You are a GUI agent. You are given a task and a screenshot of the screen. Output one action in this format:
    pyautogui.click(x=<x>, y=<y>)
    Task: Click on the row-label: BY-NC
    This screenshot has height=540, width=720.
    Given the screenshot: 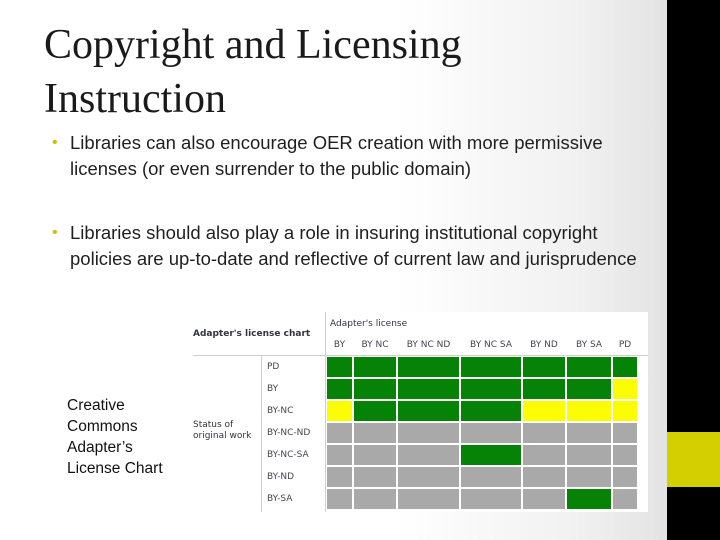 What is the action you would take?
    pyautogui.click(x=280, y=411)
    